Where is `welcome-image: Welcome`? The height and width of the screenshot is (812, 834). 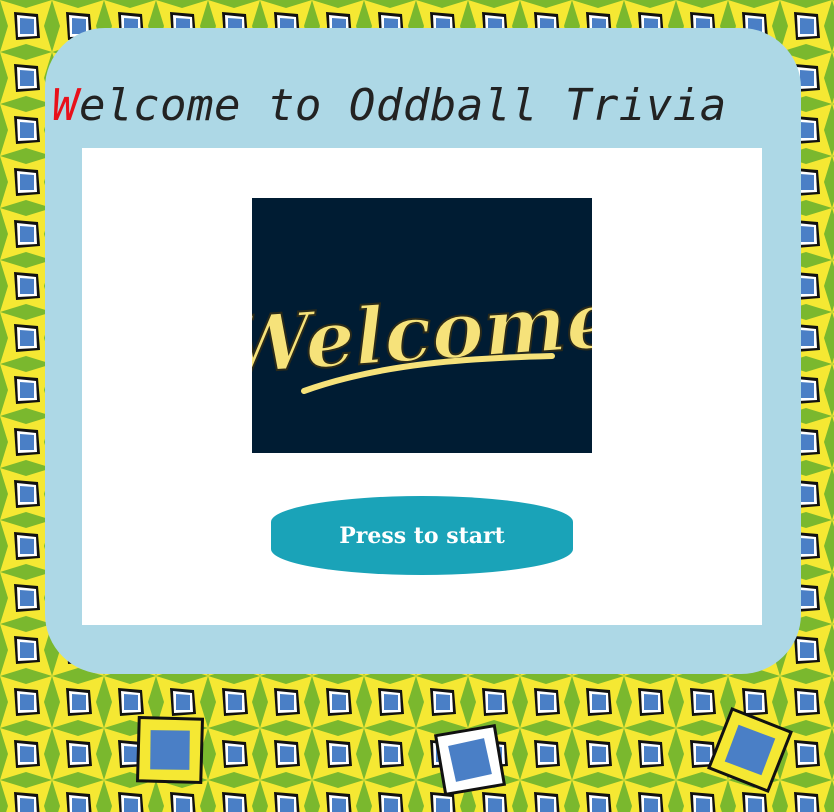
welcome-image: Welcome is located at coordinates (422, 325).